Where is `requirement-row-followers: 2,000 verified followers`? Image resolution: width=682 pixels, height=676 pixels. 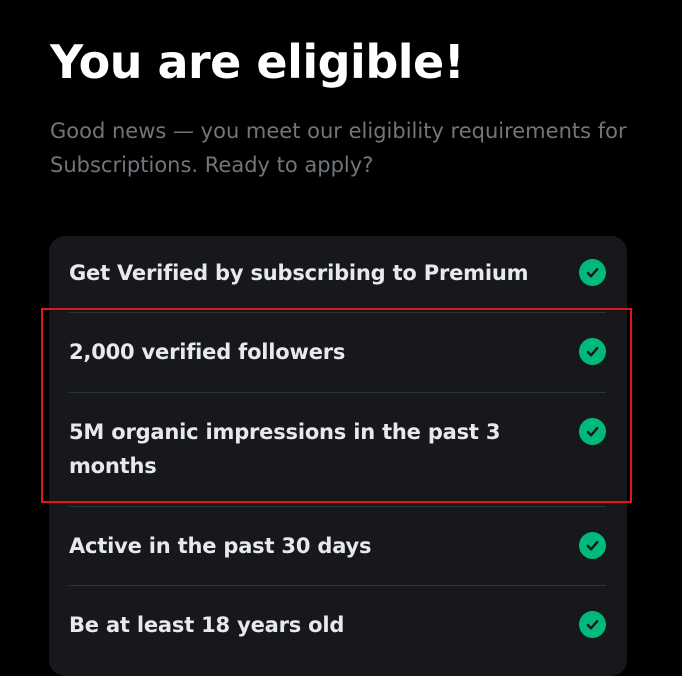
requirement-row-followers: 2,000 verified followers is located at coordinates (337, 352).